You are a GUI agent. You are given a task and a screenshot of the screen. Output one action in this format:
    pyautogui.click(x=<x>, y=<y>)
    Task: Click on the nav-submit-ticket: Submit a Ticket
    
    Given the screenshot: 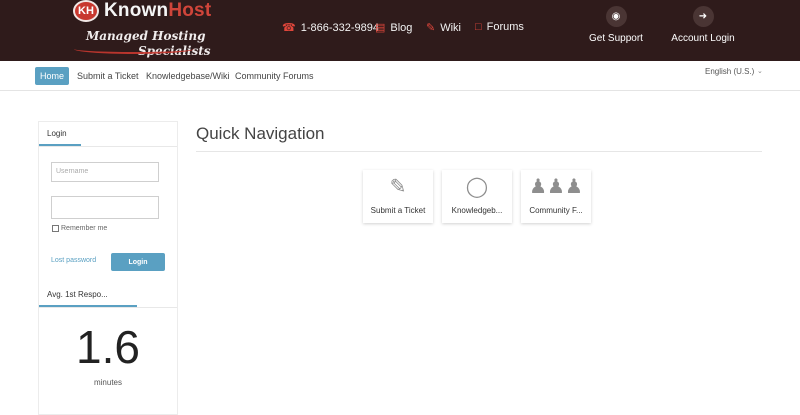 What is the action you would take?
    pyautogui.click(x=108, y=76)
    